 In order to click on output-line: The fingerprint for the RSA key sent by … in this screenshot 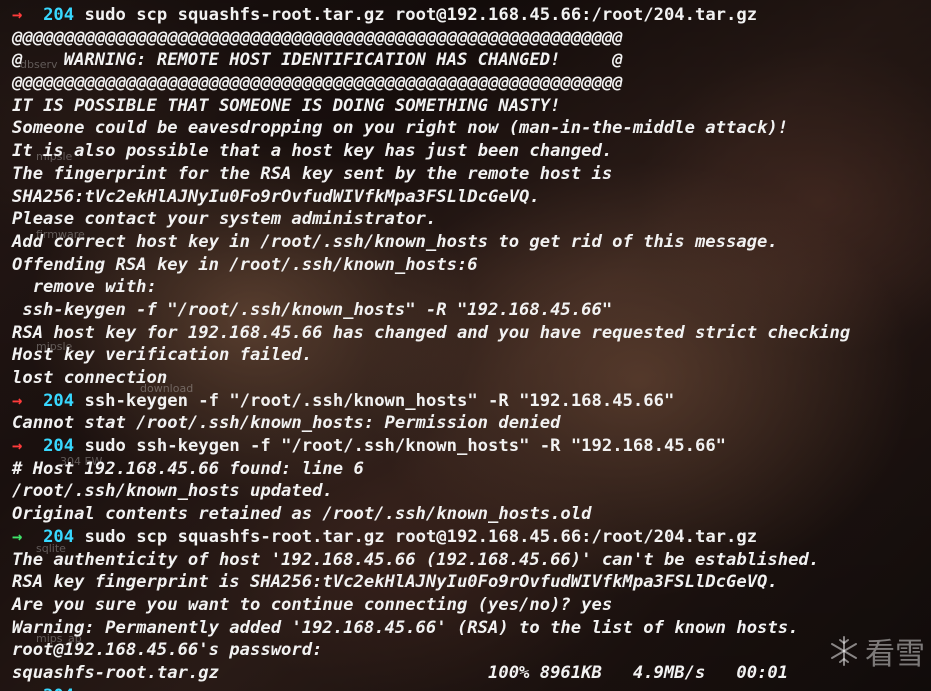, I will do `click(471, 174)`.